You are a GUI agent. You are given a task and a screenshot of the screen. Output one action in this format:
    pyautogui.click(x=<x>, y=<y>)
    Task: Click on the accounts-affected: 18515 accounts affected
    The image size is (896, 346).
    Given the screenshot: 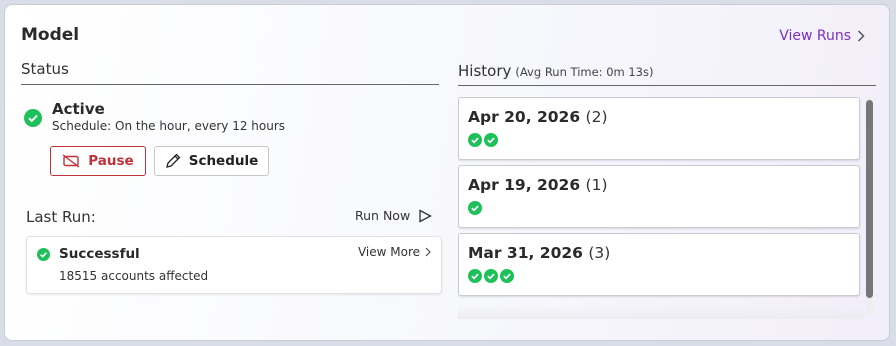 What is the action you would take?
    pyautogui.click(x=134, y=276)
    